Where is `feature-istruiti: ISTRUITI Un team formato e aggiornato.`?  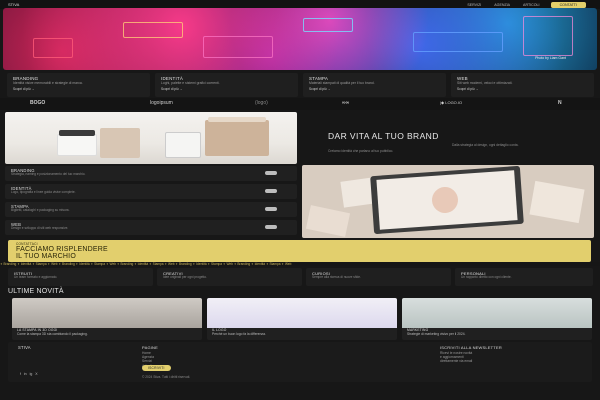
feature-istruiti: ISTRUITI Un team formato e aggiornato. is located at coordinates (80, 277).